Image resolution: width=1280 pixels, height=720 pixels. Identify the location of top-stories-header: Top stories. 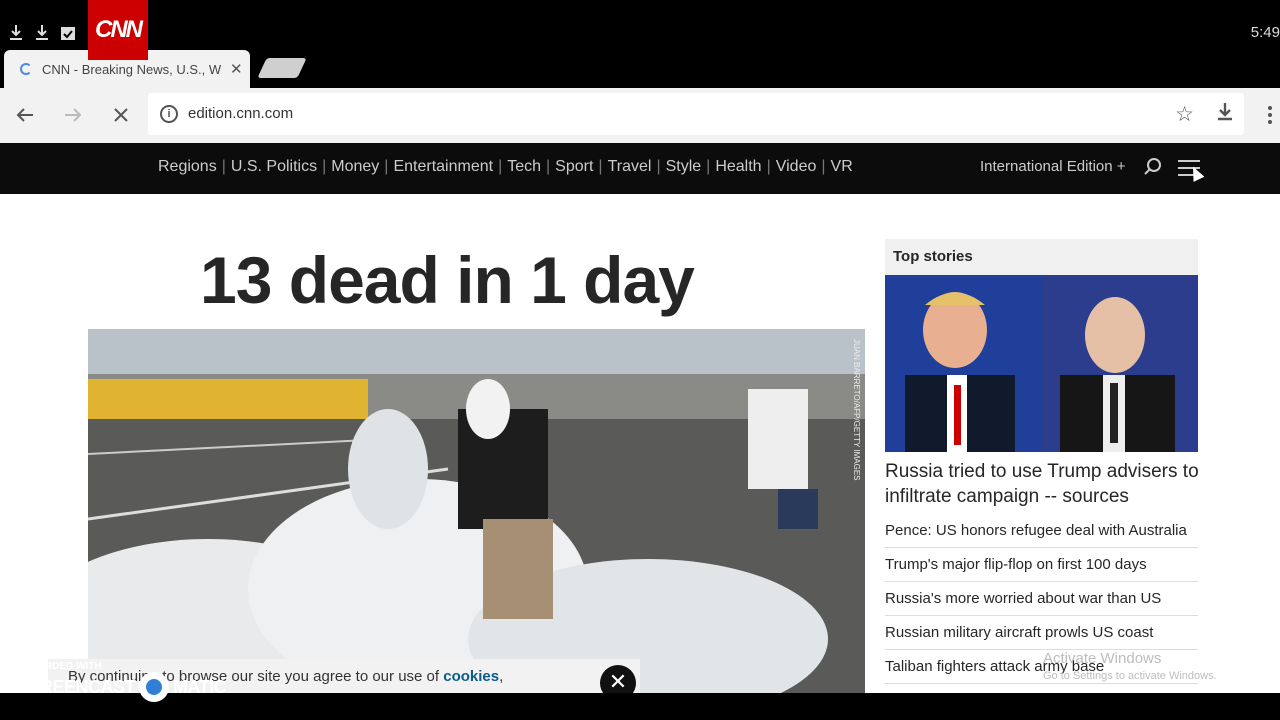
(1041, 257).